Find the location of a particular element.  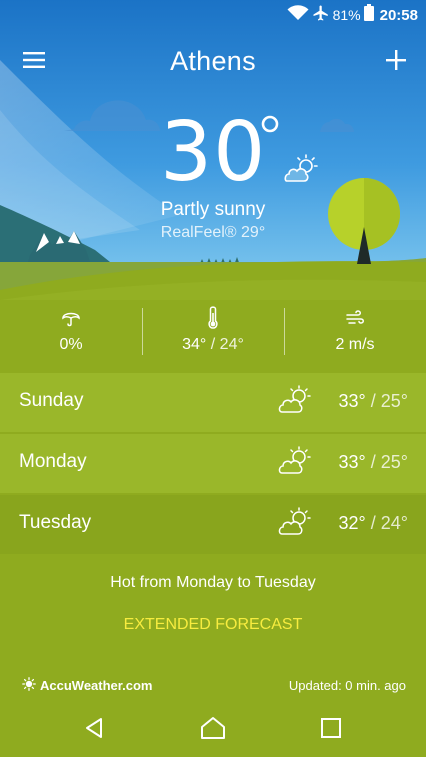

updated-text: Updated: 0 min. ago is located at coordinates (347, 685).